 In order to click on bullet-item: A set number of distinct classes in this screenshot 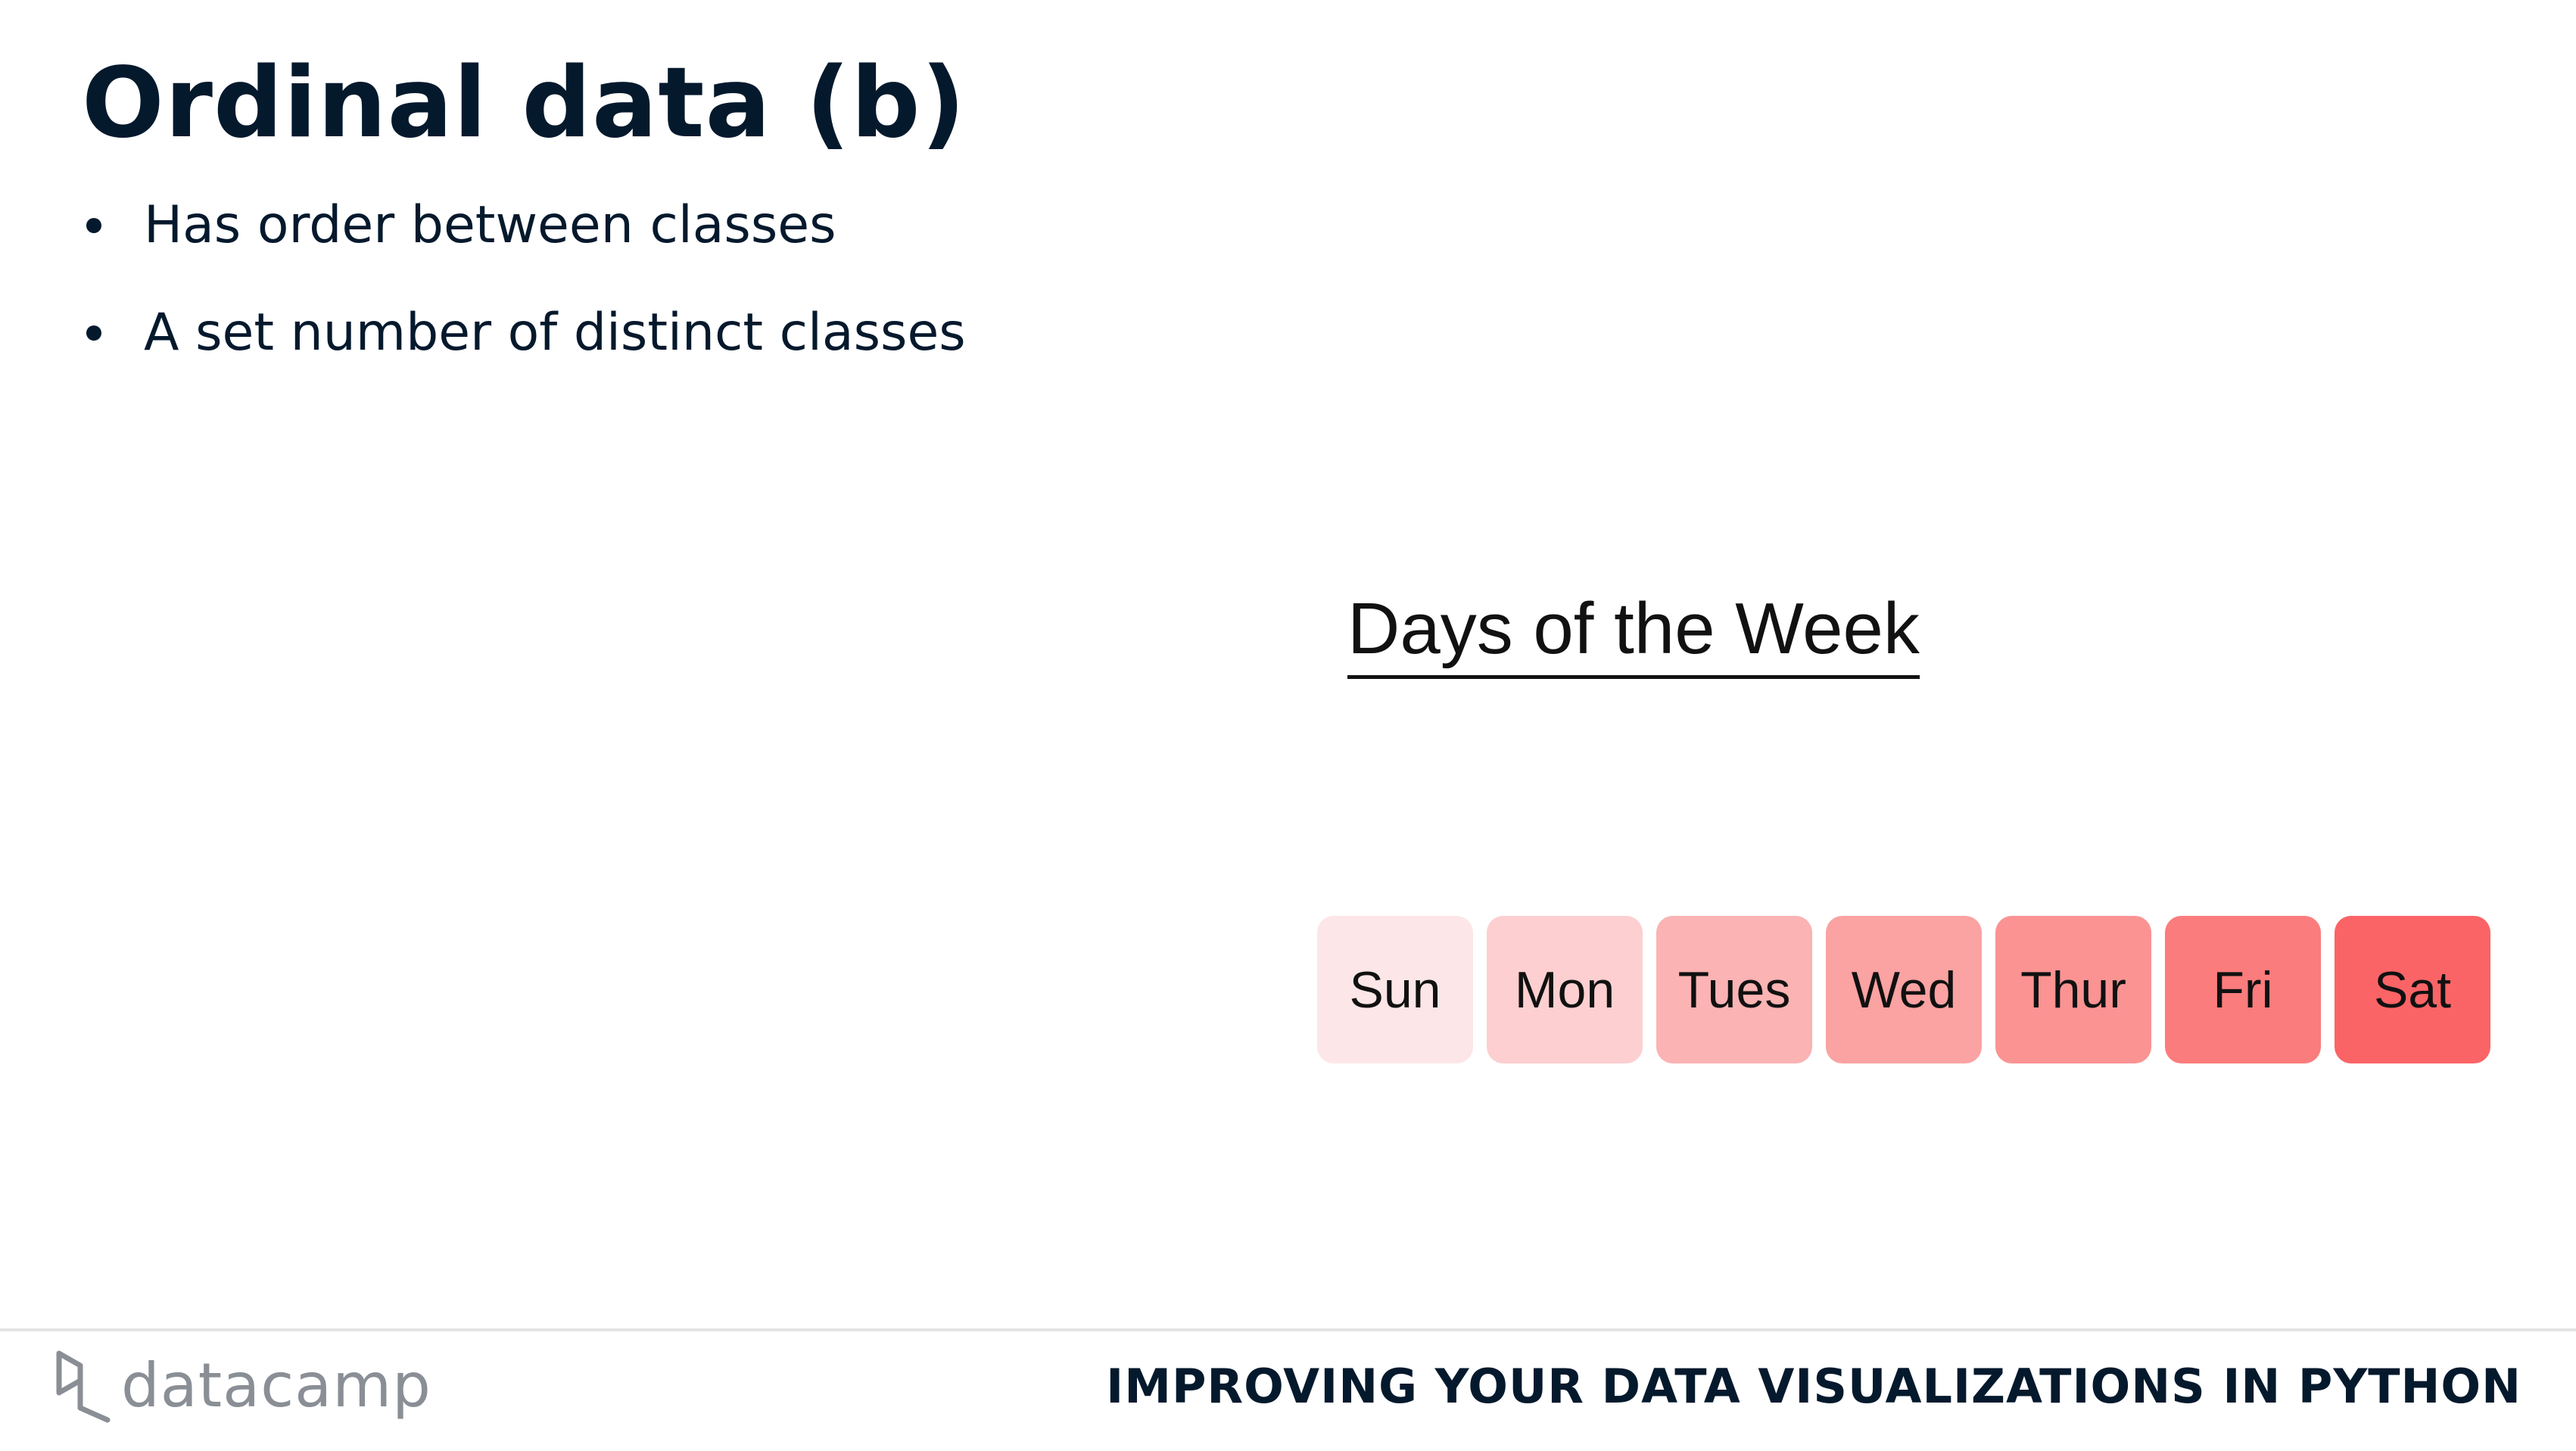, I will do `click(524, 332)`.